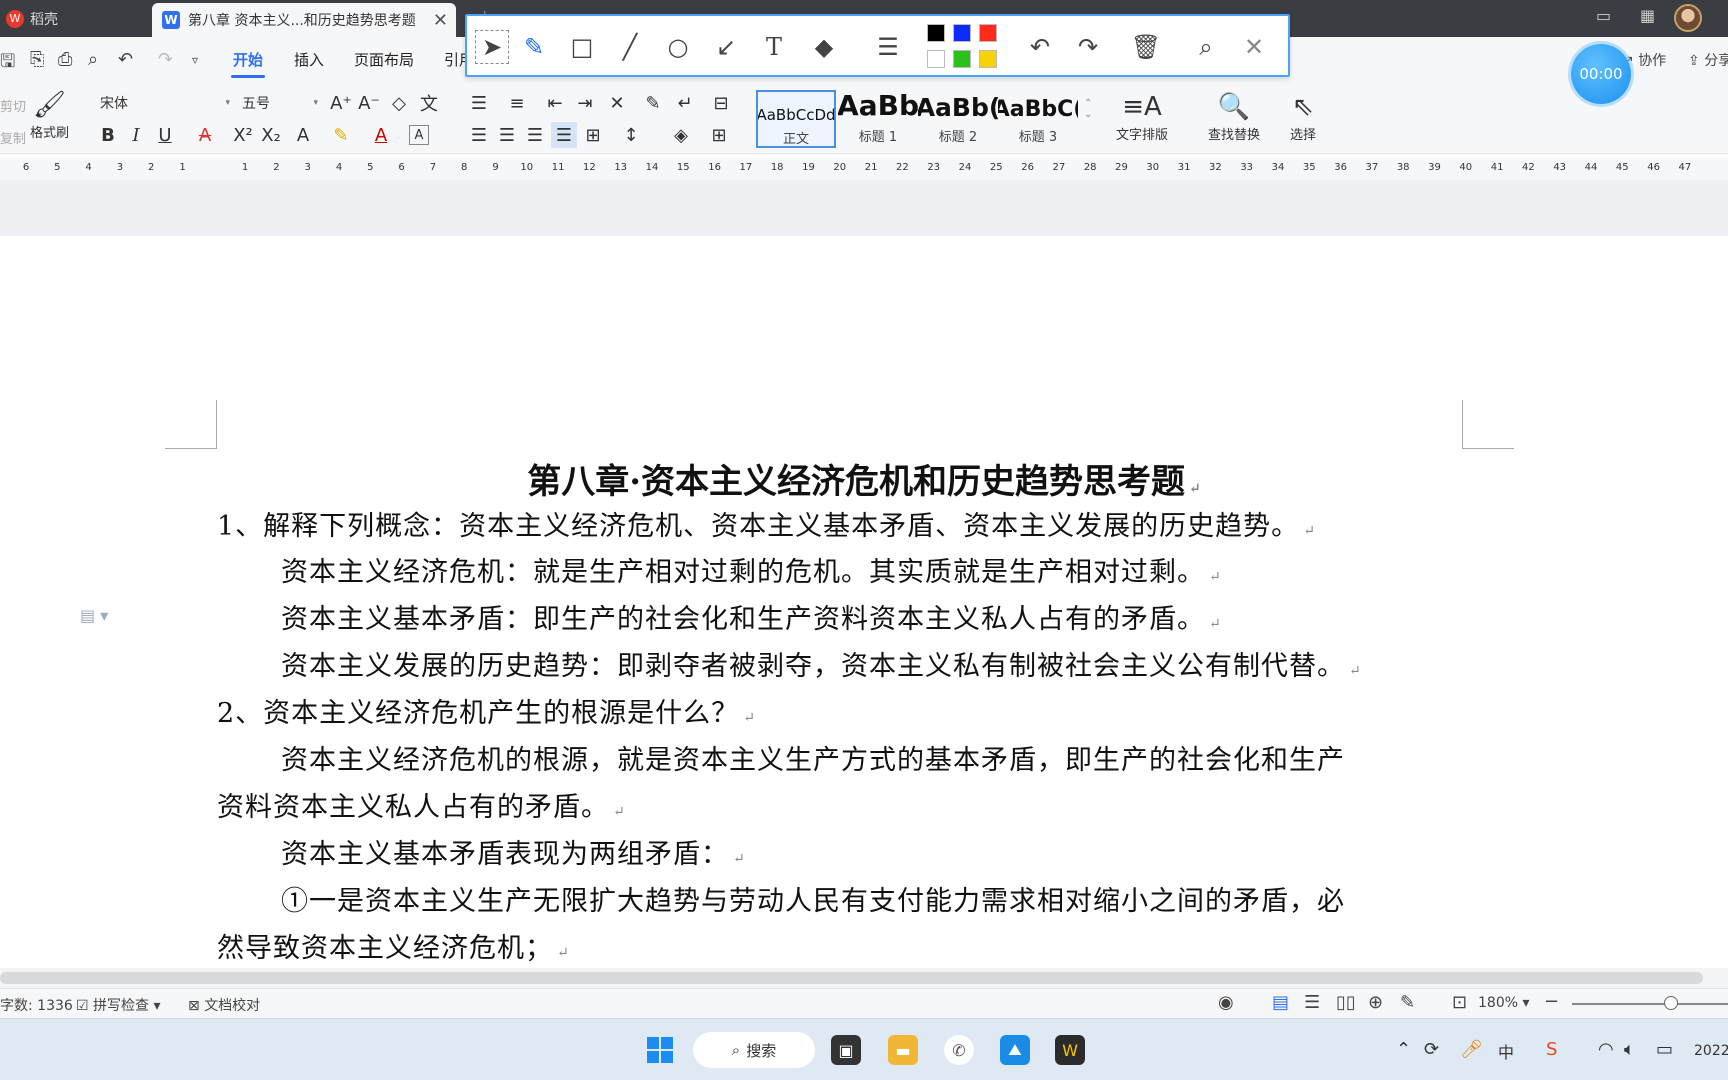  I want to click on text-tool-icon: T, so click(774, 47).